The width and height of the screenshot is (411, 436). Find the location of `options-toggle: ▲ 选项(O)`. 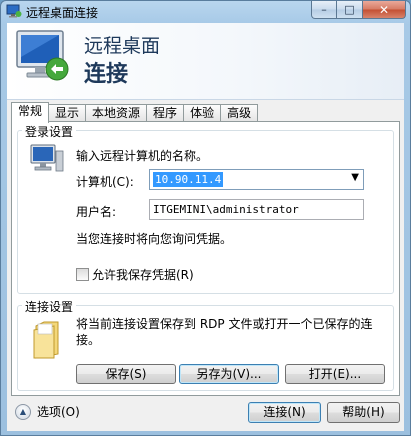

options-toggle: ▲ 选项(O) is located at coordinates (47, 411).